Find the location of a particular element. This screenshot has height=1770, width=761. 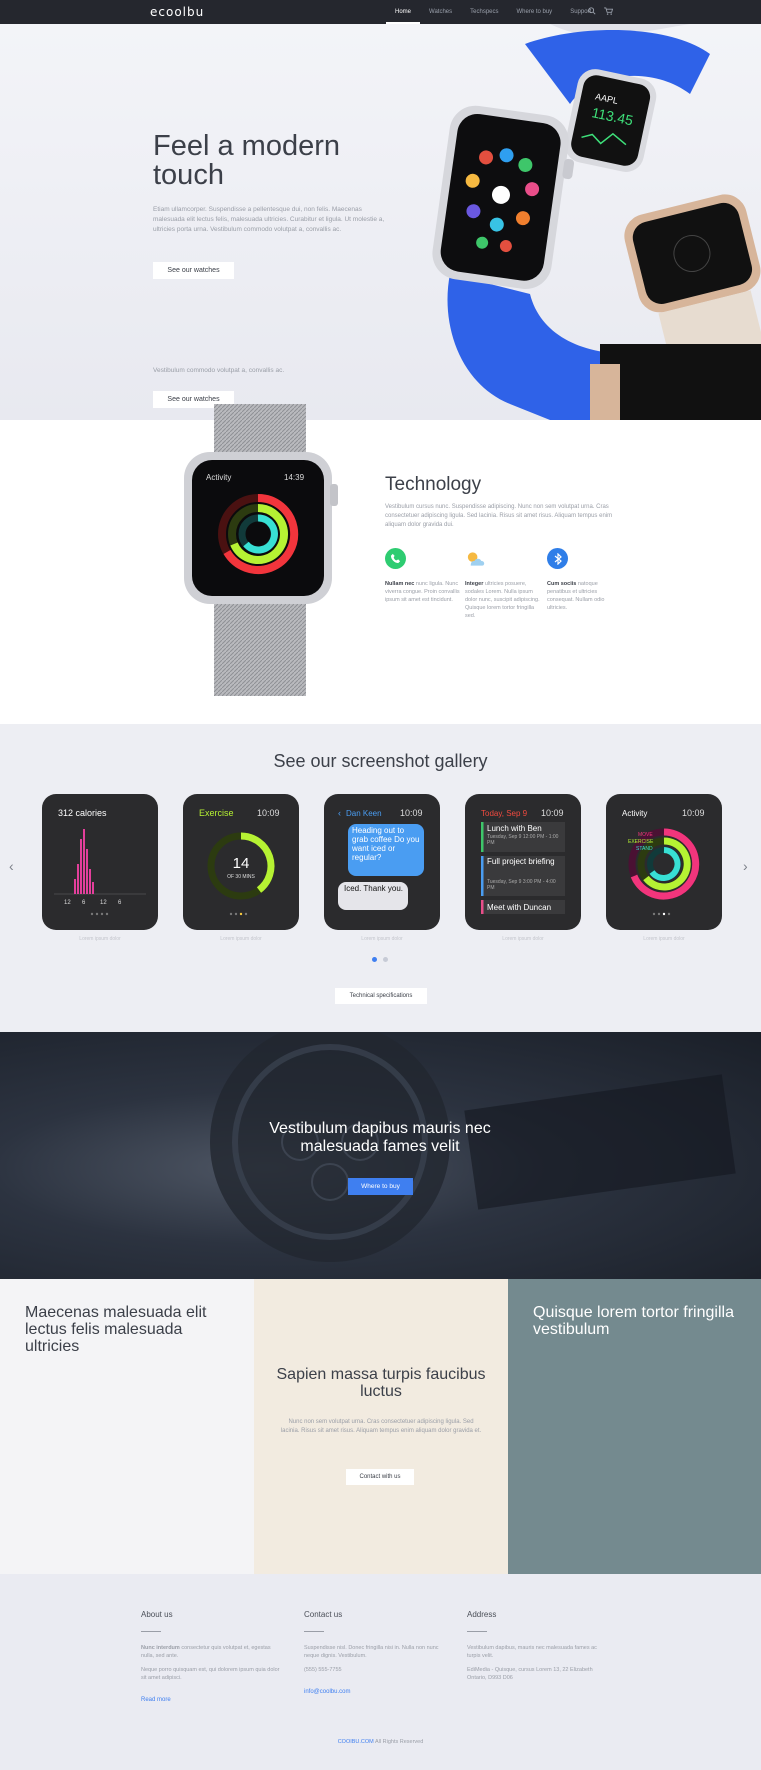

feature-title: Nullam nec is located at coordinates (400, 584).